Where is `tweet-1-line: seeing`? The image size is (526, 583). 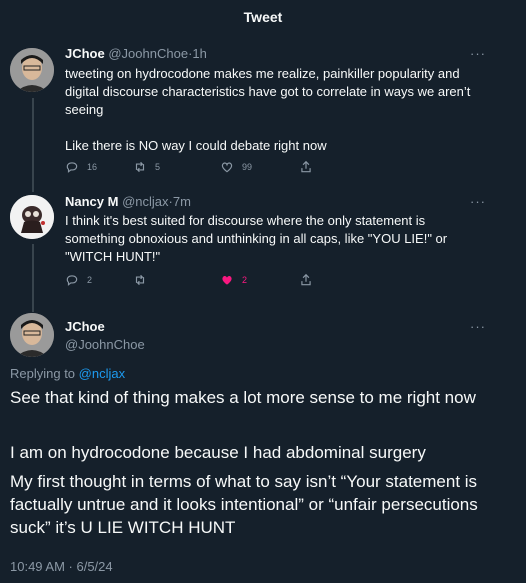 tweet-1-line: seeing is located at coordinates (84, 109).